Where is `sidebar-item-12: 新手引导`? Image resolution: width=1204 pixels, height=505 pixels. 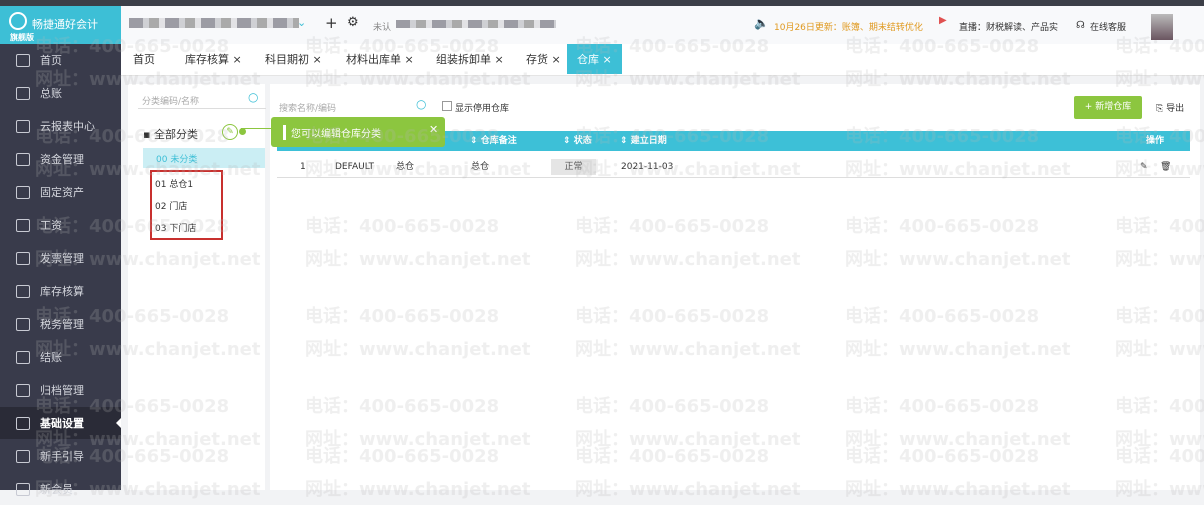 sidebar-item-12: 新手引导 is located at coordinates (60, 456).